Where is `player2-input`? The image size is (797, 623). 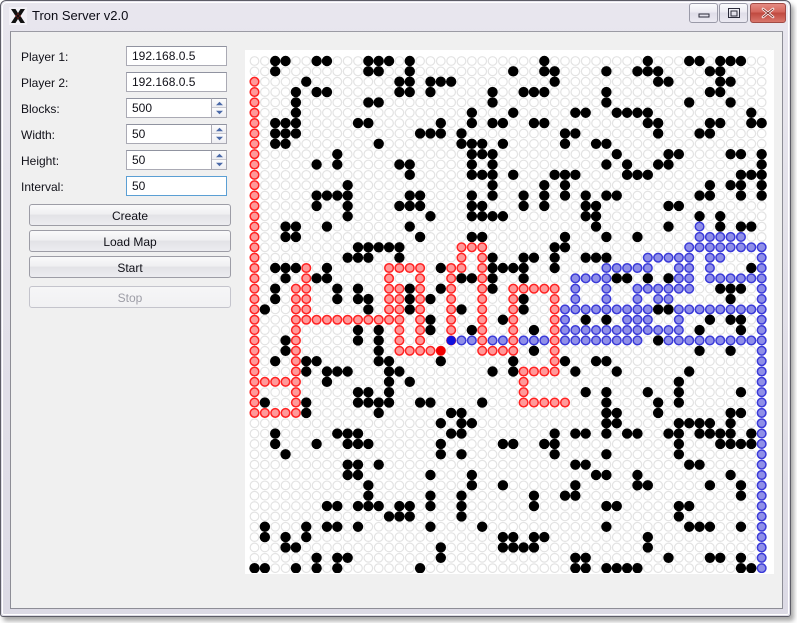
player2-input is located at coordinates (176, 82).